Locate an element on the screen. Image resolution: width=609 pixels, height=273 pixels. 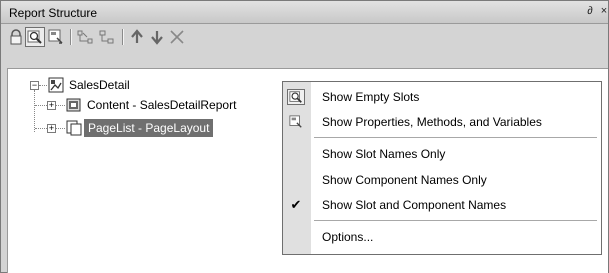
delete-button is located at coordinates (177, 37).